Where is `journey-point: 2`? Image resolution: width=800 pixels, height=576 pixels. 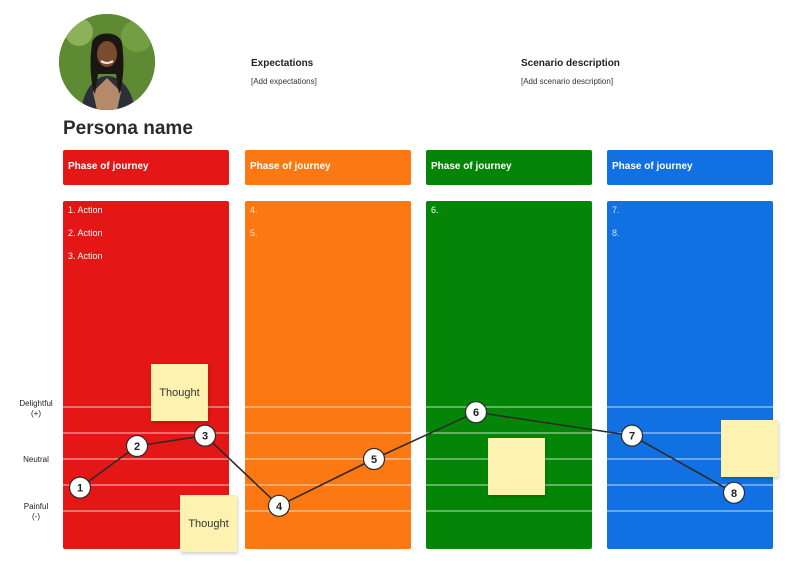
journey-point: 2 is located at coordinates (137, 446).